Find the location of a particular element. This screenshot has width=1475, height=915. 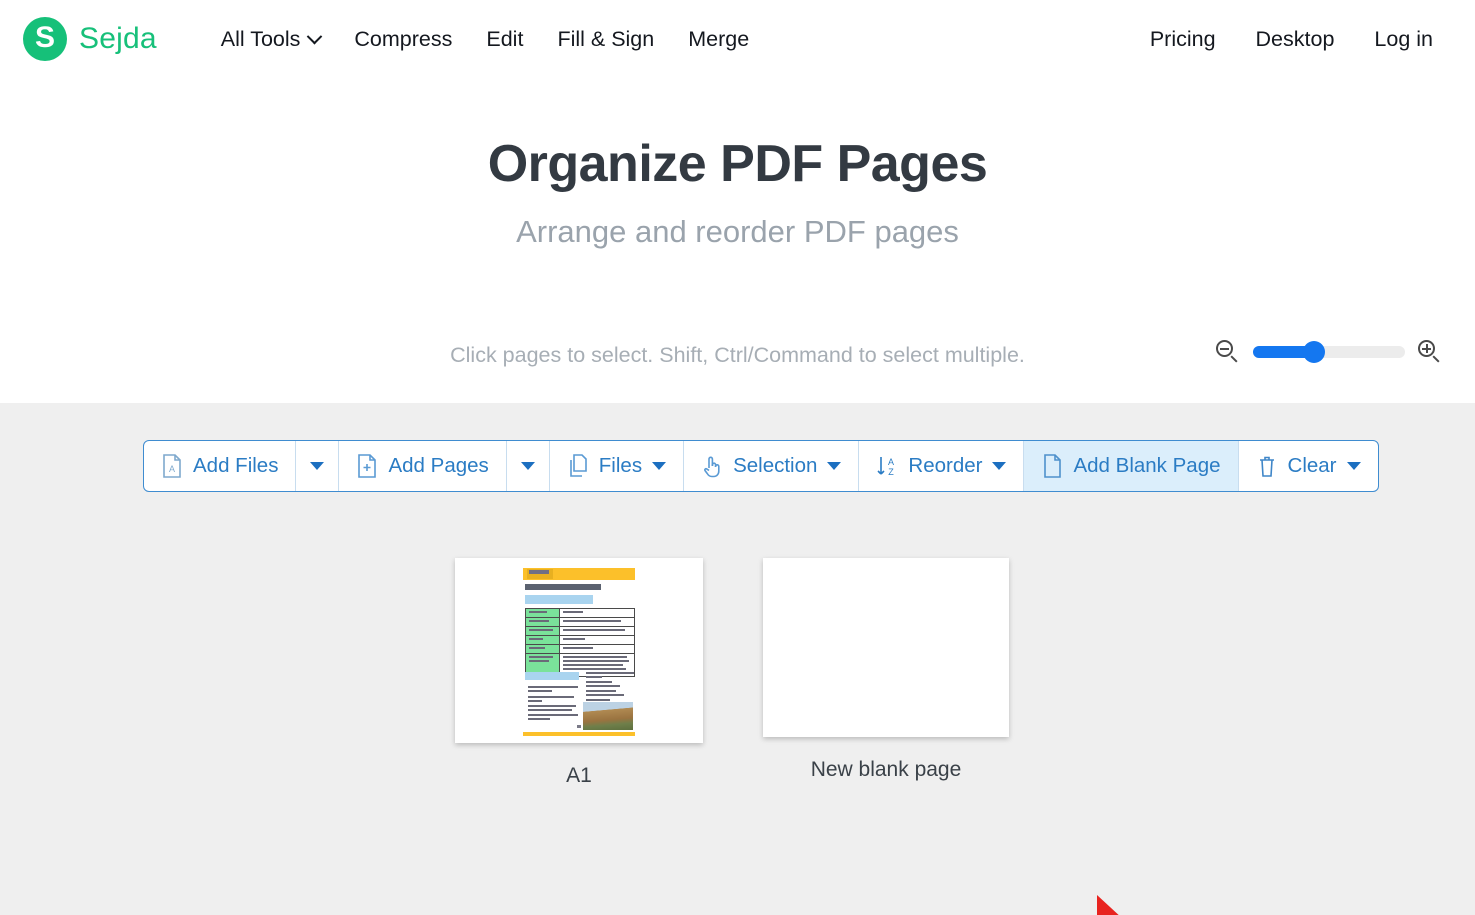

account-navigation: Pricing Desktop Log in is located at coordinates (1291, 39).